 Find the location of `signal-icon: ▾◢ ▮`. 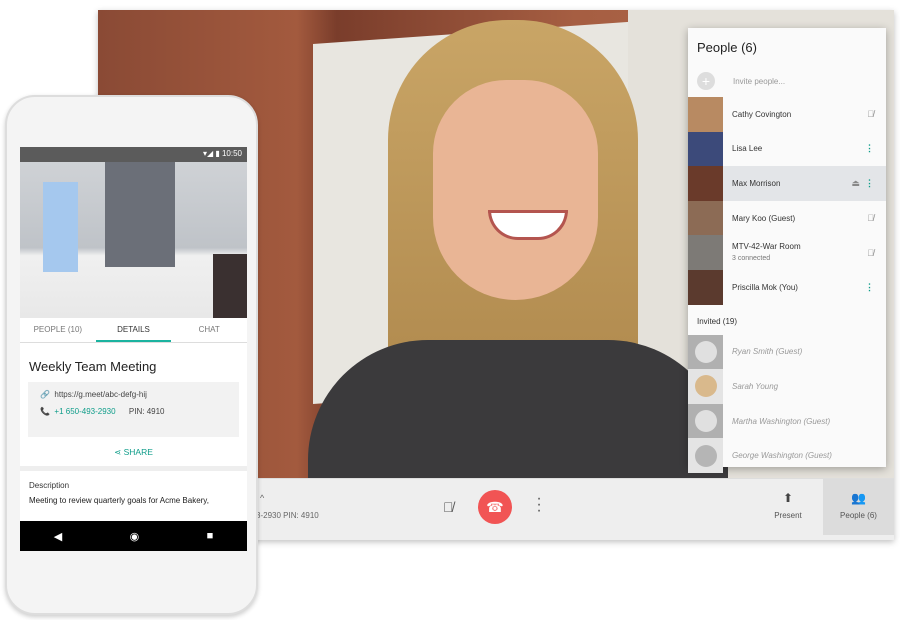

signal-icon: ▾◢ ▮ is located at coordinates (212, 153).